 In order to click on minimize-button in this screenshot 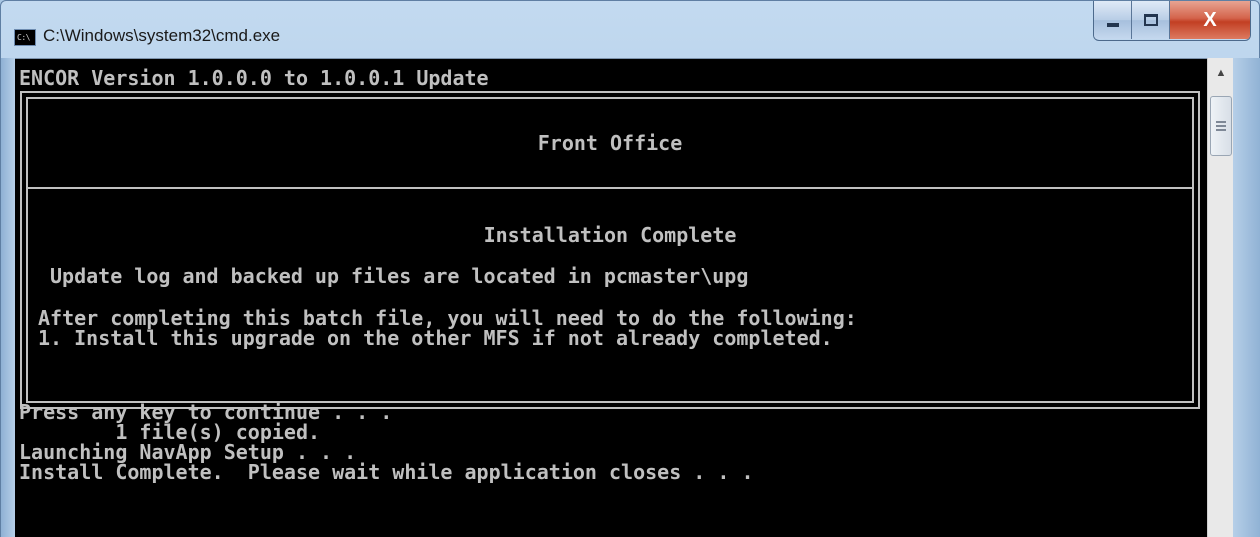, I will do `click(1113, 20)`.